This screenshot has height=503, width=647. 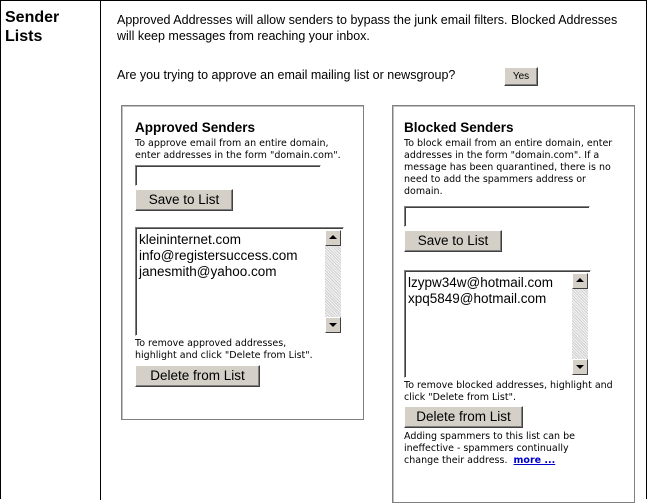 I want to click on blocked-list-scrollbar, so click(x=580, y=324).